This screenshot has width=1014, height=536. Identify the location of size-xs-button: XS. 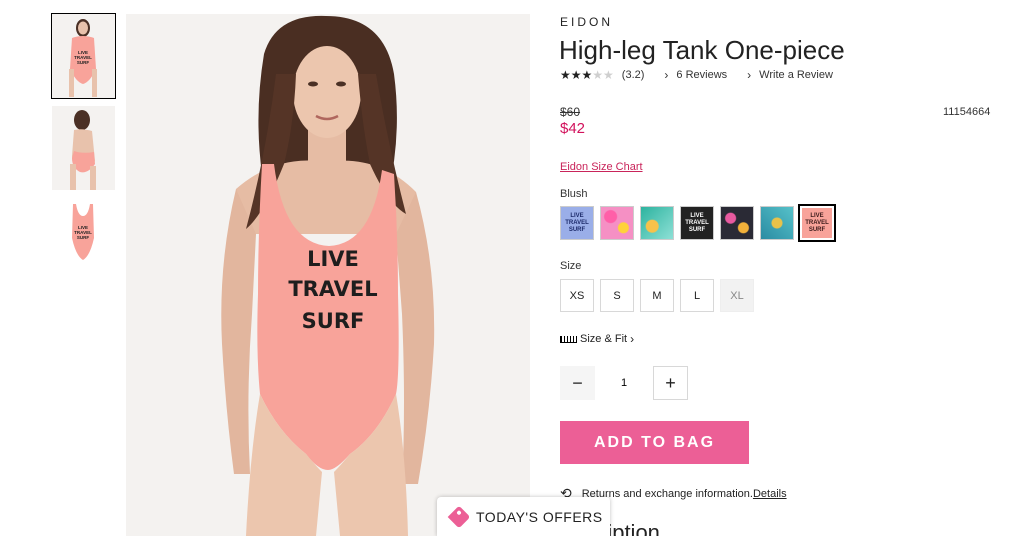
(577, 295).